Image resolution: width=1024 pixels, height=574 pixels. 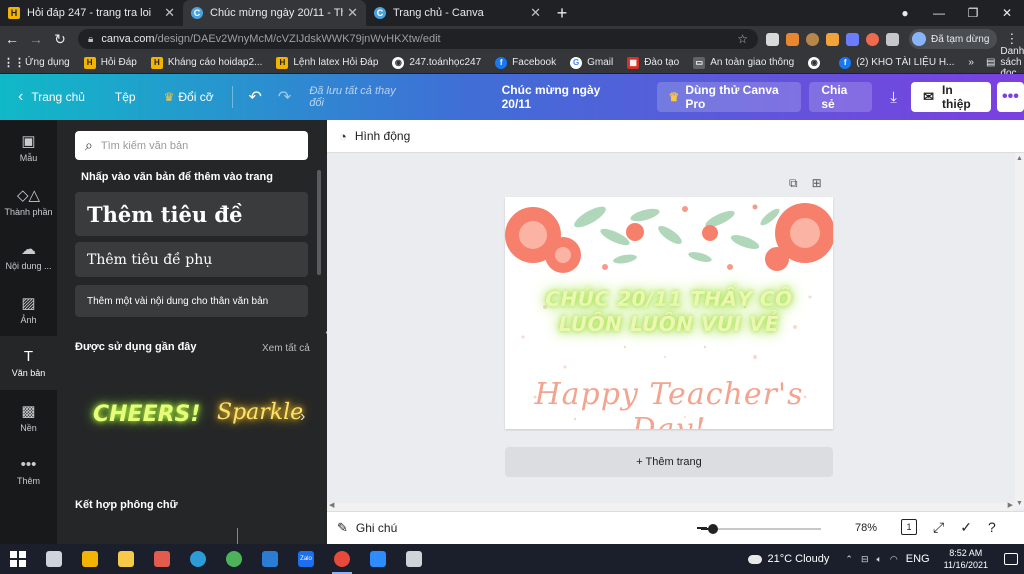 I want to click on add-body-text-button: Thêm một vài nội dung cho thân văn bản, so click(x=191, y=301).